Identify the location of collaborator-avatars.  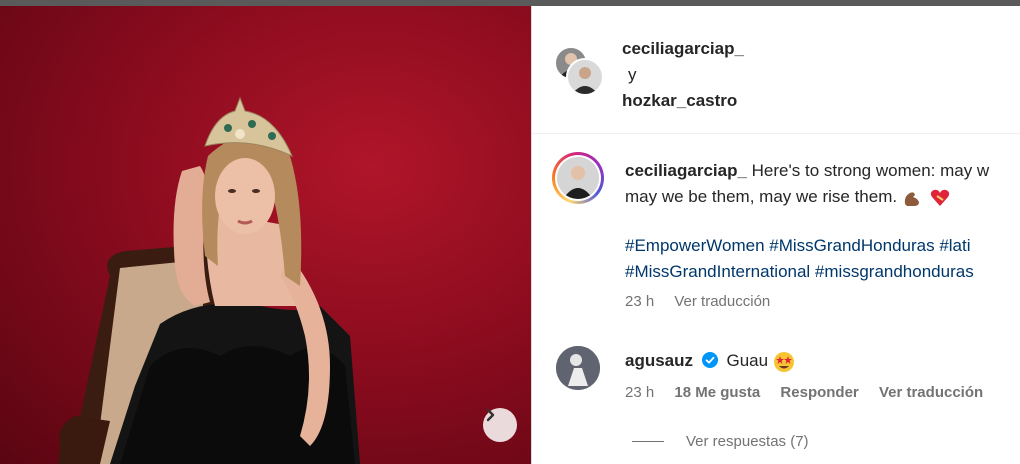
(579, 71).